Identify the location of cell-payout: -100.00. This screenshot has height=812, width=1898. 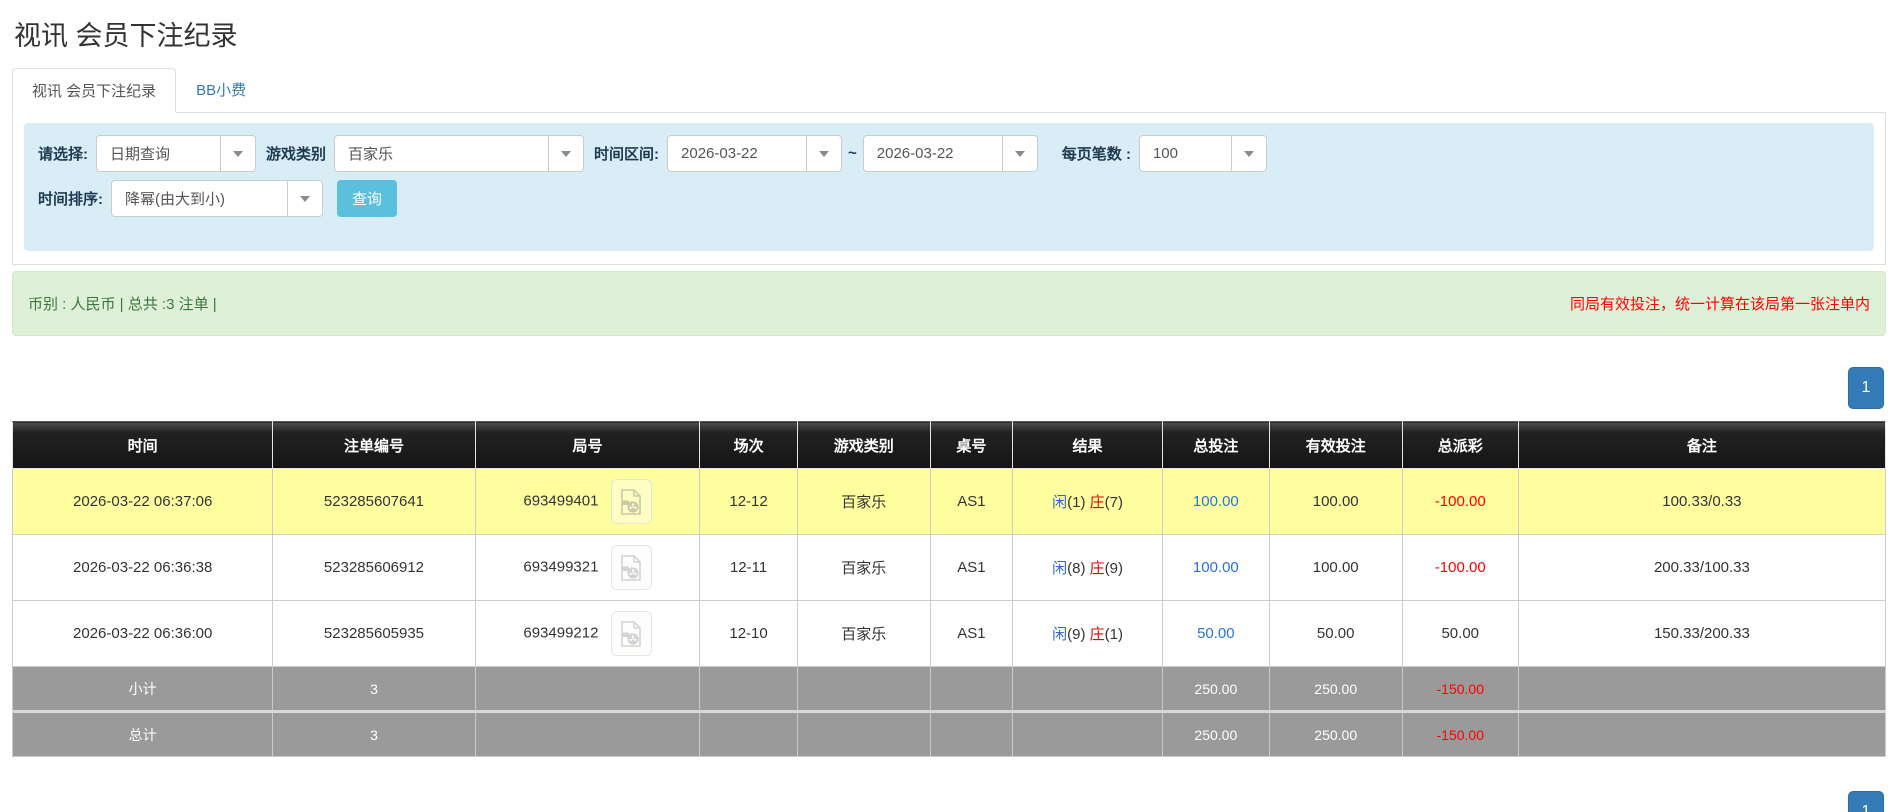
(1460, 567).